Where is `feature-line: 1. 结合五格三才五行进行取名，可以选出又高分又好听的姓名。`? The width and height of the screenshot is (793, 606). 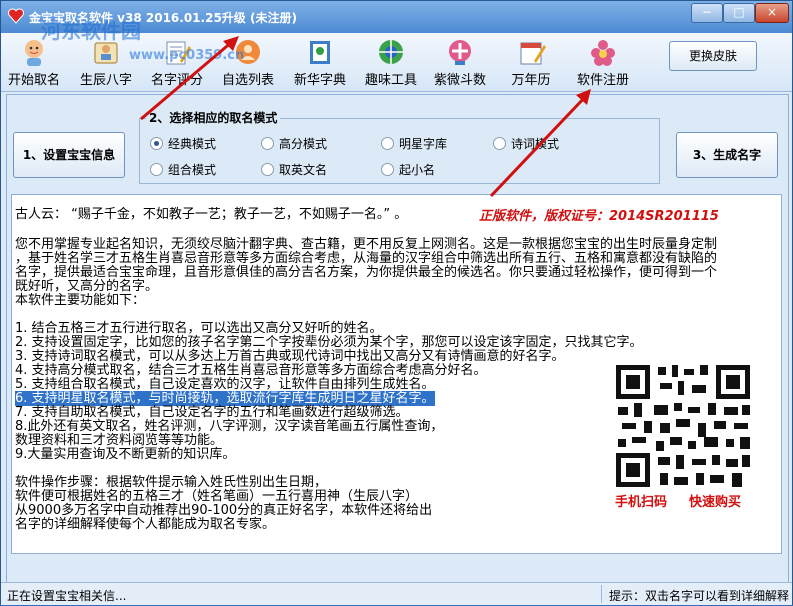 feature-line: 1. 结合五格三才五行进行取名，可以选出又高分又好听的姓名。 is located at coordinates (199, 328).